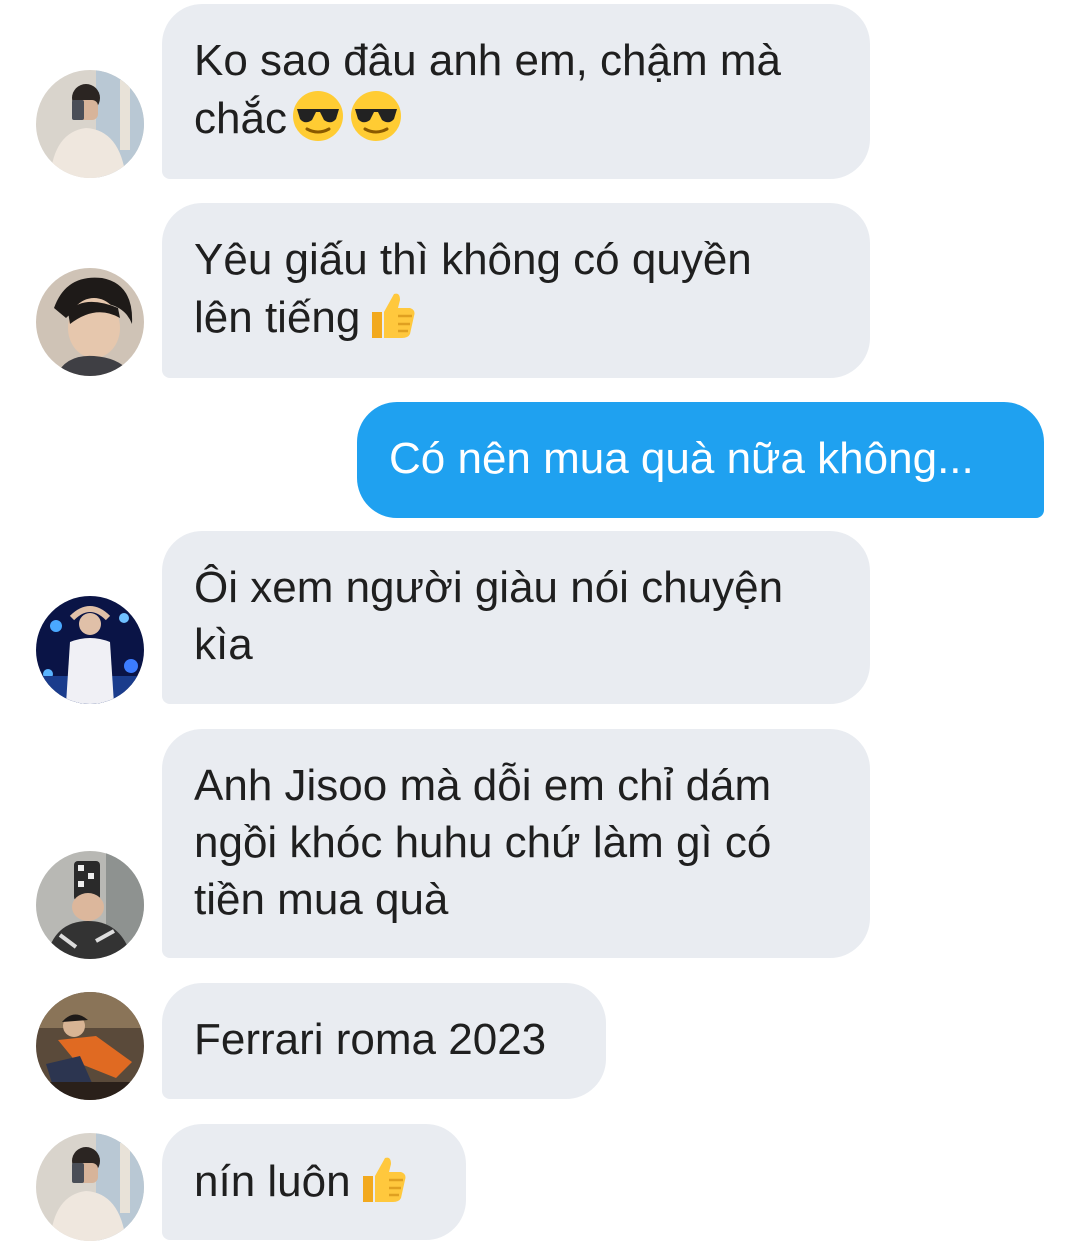  What do you see at coordinates (489, 616) in the screenshot?
I see `message-text: Ôi xem người giàu nói chuyện kìa` at bounding box center [489, 616].